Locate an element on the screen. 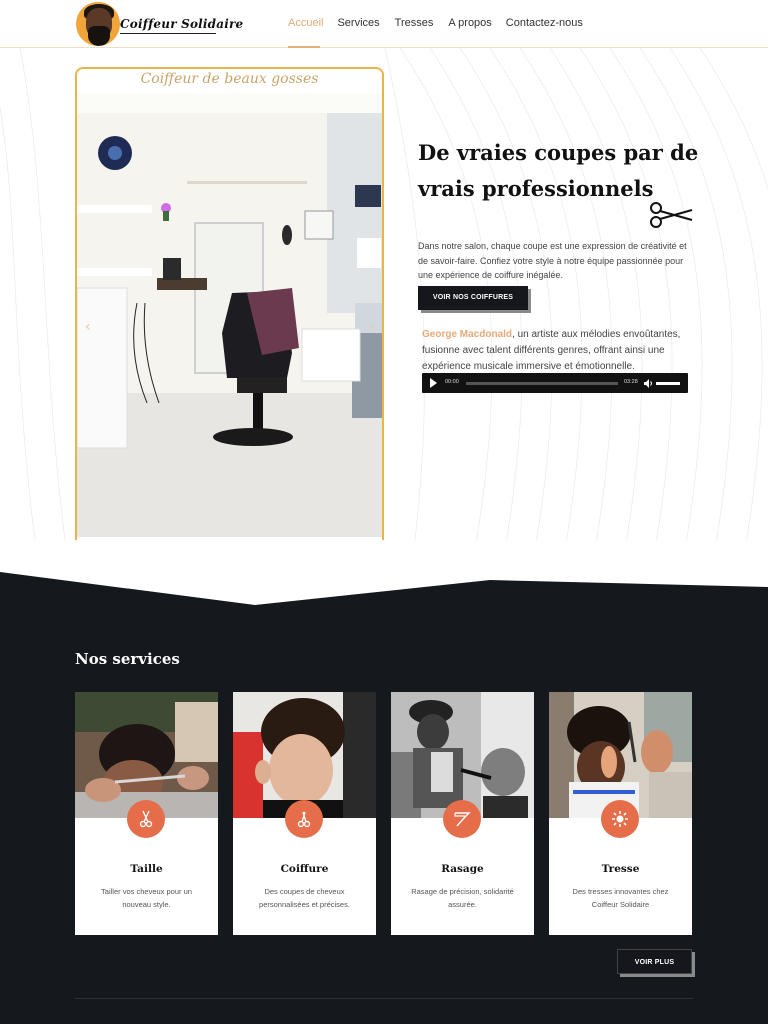 This screenshot has width=768, height=1024. service-title: Rasage is located at coordinates (462, 869).